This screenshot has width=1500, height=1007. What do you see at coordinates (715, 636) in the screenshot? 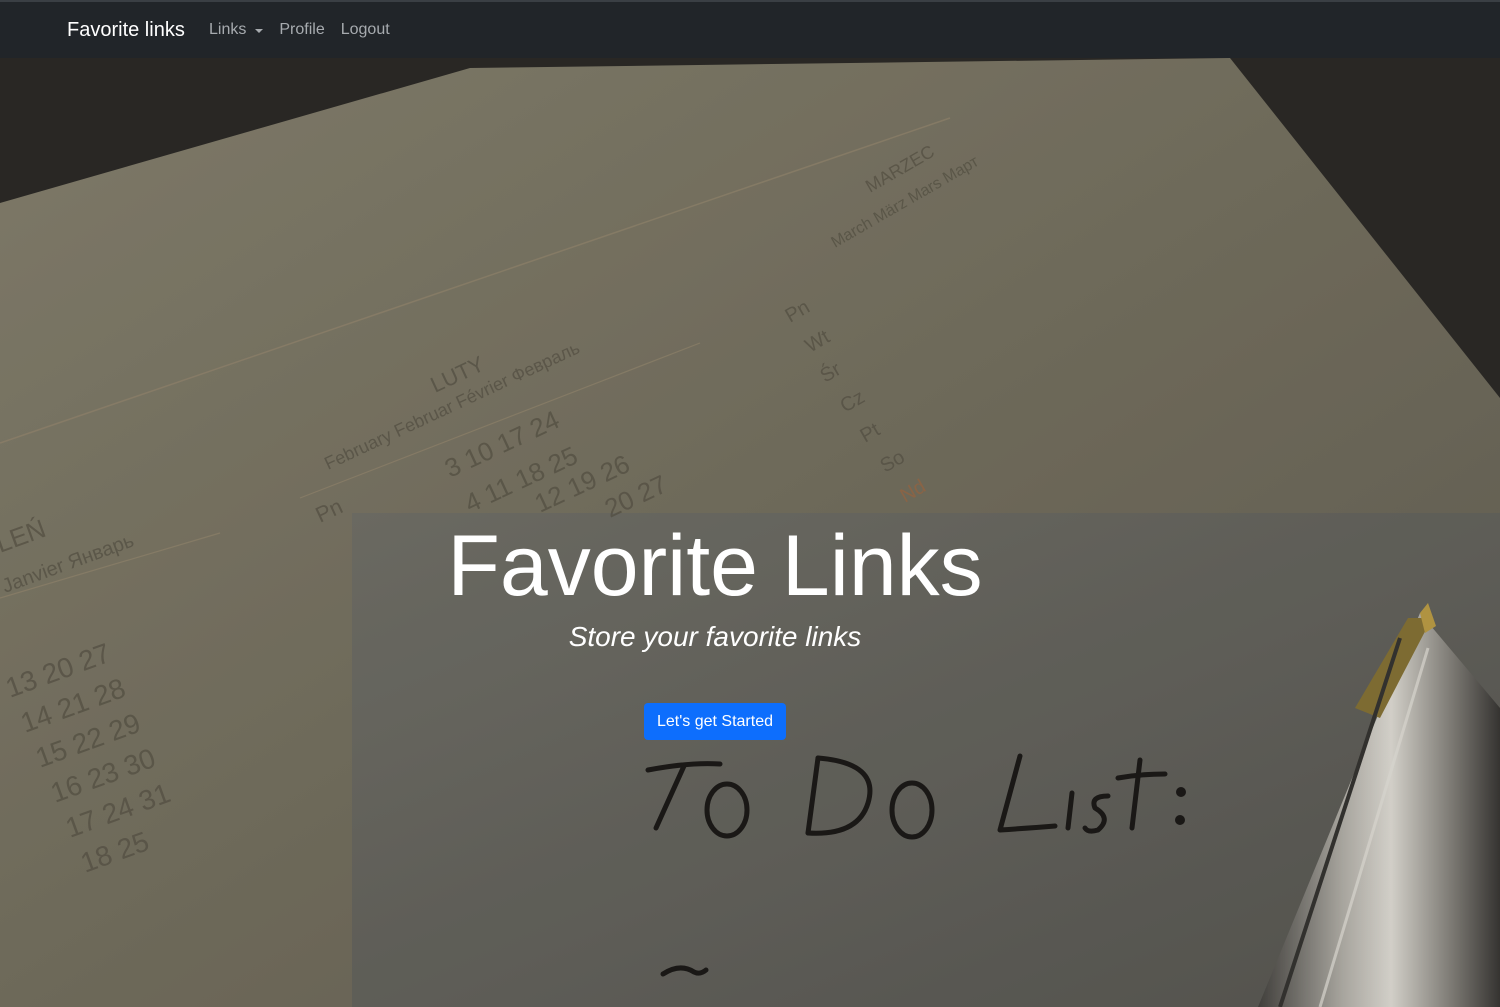
I see `hero-subtitle: Store your favorite links` at bounding box center [715, 636].